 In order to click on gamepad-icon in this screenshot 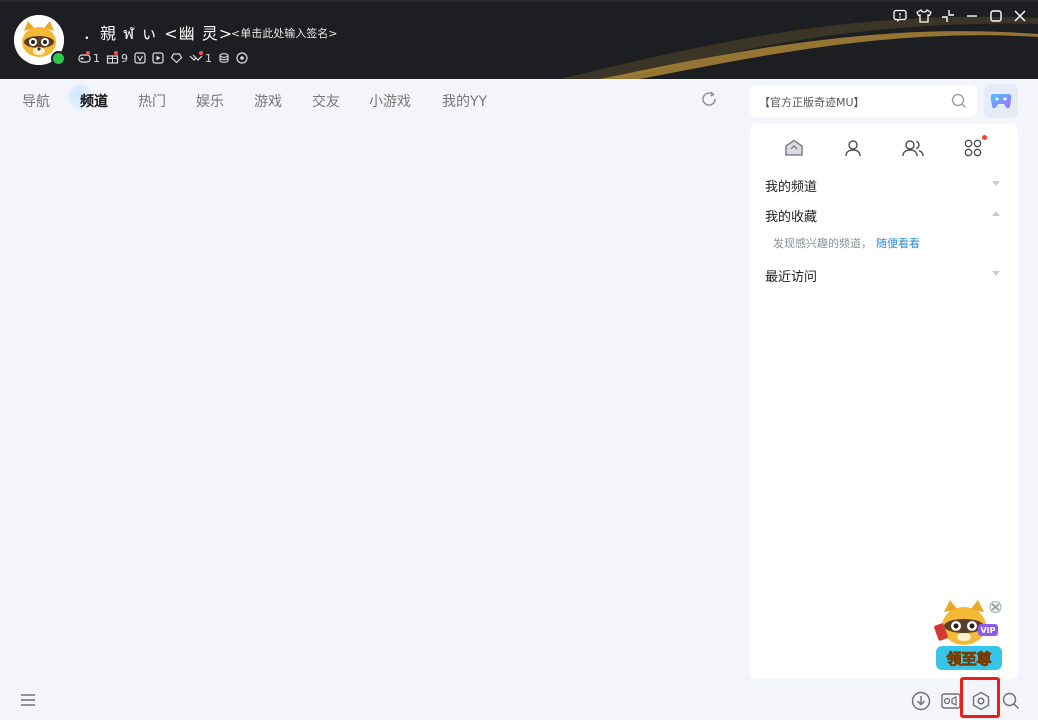, I will do `click(1001, 101)`.